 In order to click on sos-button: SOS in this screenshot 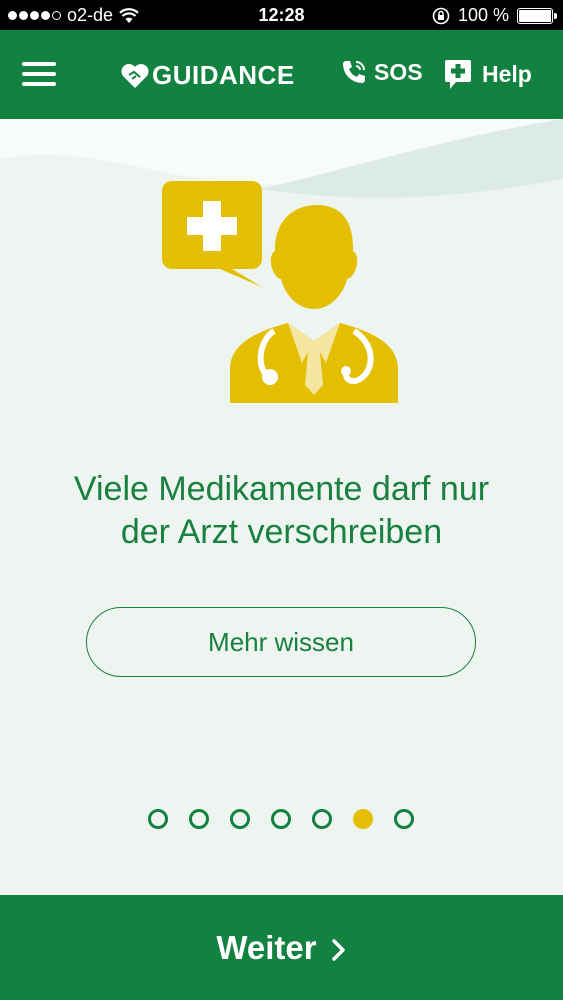, I will do `click(381, 72)`.